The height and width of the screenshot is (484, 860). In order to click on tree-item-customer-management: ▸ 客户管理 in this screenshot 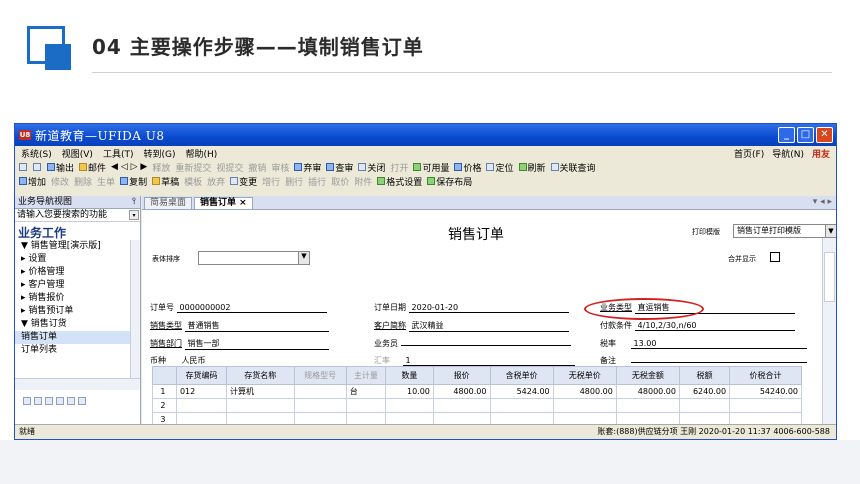, I will do `click(77, 285)`.